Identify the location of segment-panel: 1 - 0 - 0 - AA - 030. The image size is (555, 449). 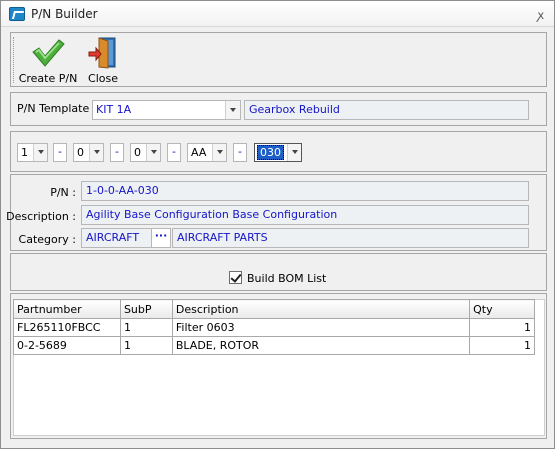
(278, 151).